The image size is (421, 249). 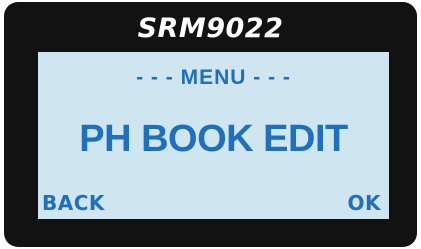 What do you see at coordinates (365, 203) in the screenshot?
I see `ok-softkey: OK` at bounding box center [365, 203].